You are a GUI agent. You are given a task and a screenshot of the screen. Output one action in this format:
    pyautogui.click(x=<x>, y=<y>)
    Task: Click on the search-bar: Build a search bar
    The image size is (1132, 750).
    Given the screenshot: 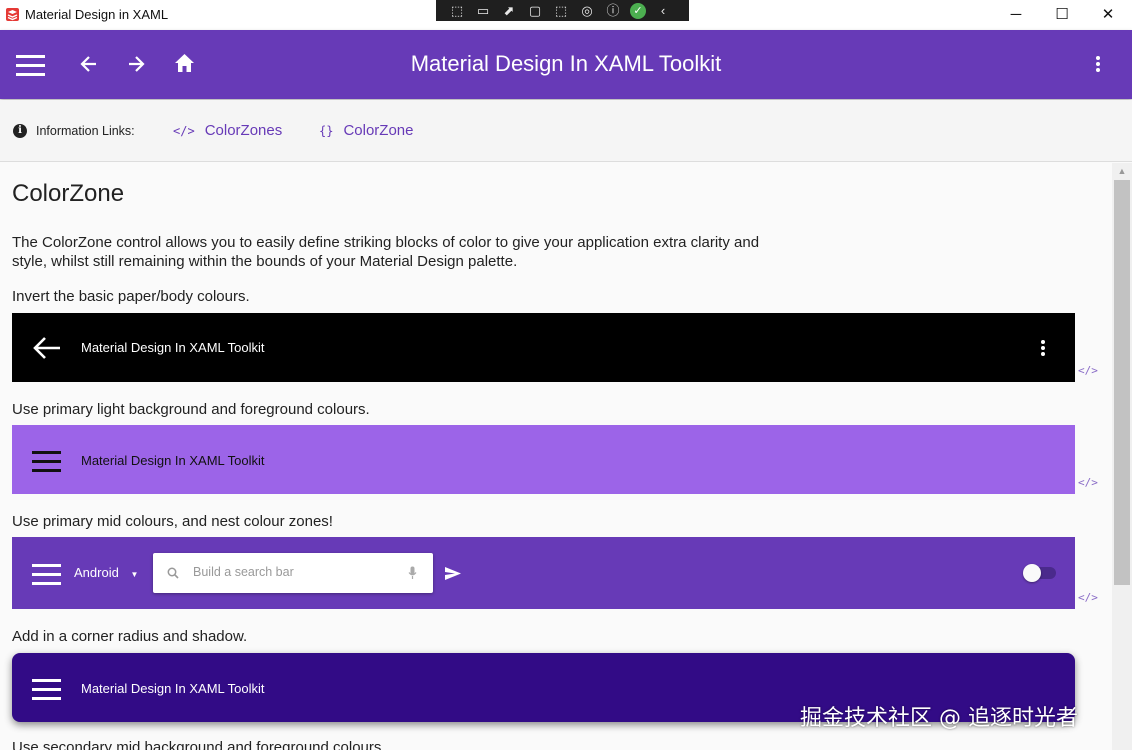 What is the action you would take?
    pyautogui.click(x=293, y=573)
    